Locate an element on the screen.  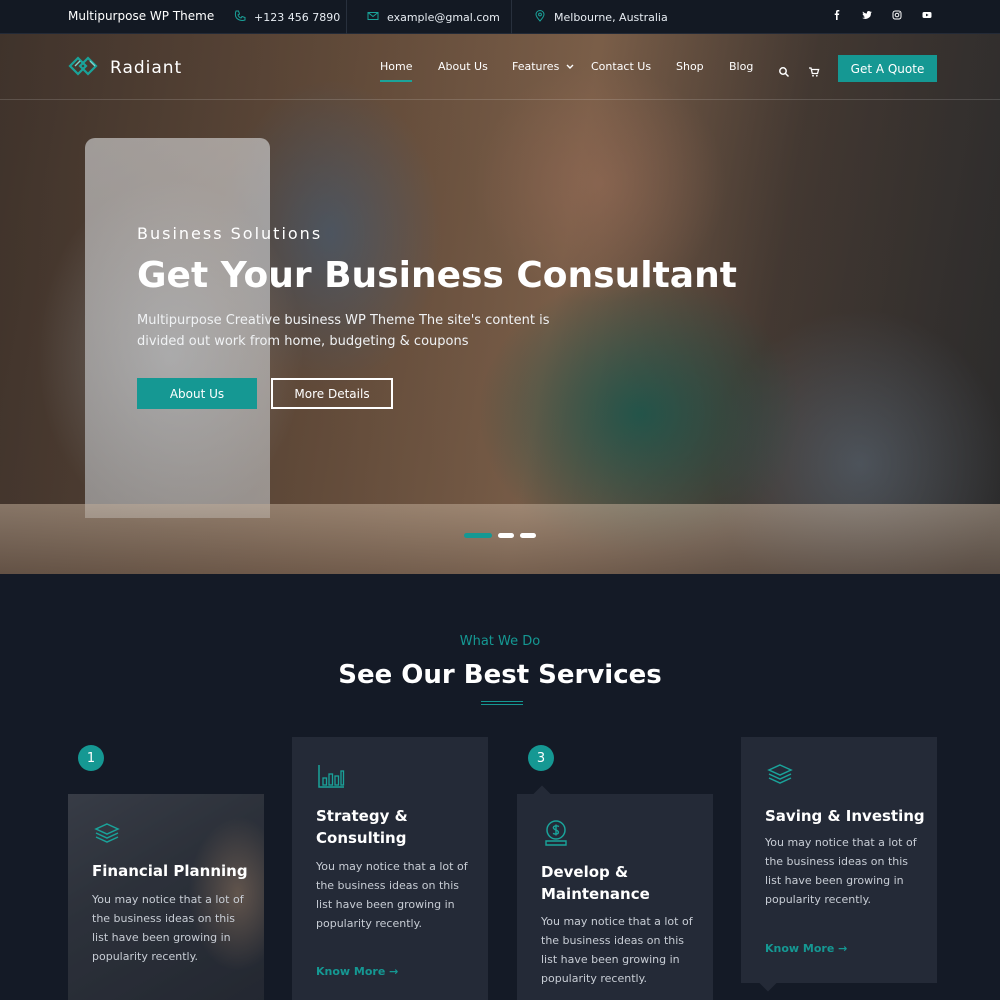
slider-pagination is located at coordinates (500, 535).